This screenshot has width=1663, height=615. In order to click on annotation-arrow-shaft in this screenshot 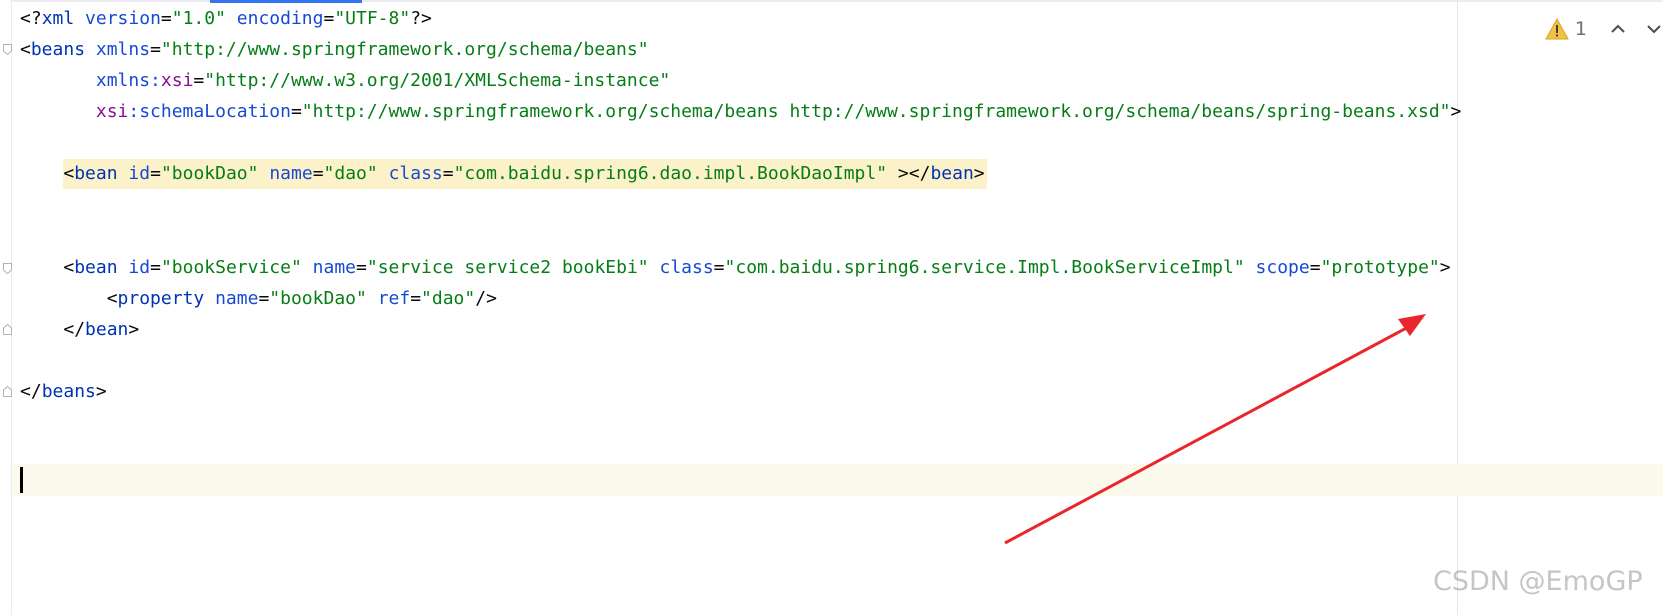, I will do `click(1208, 434)`.